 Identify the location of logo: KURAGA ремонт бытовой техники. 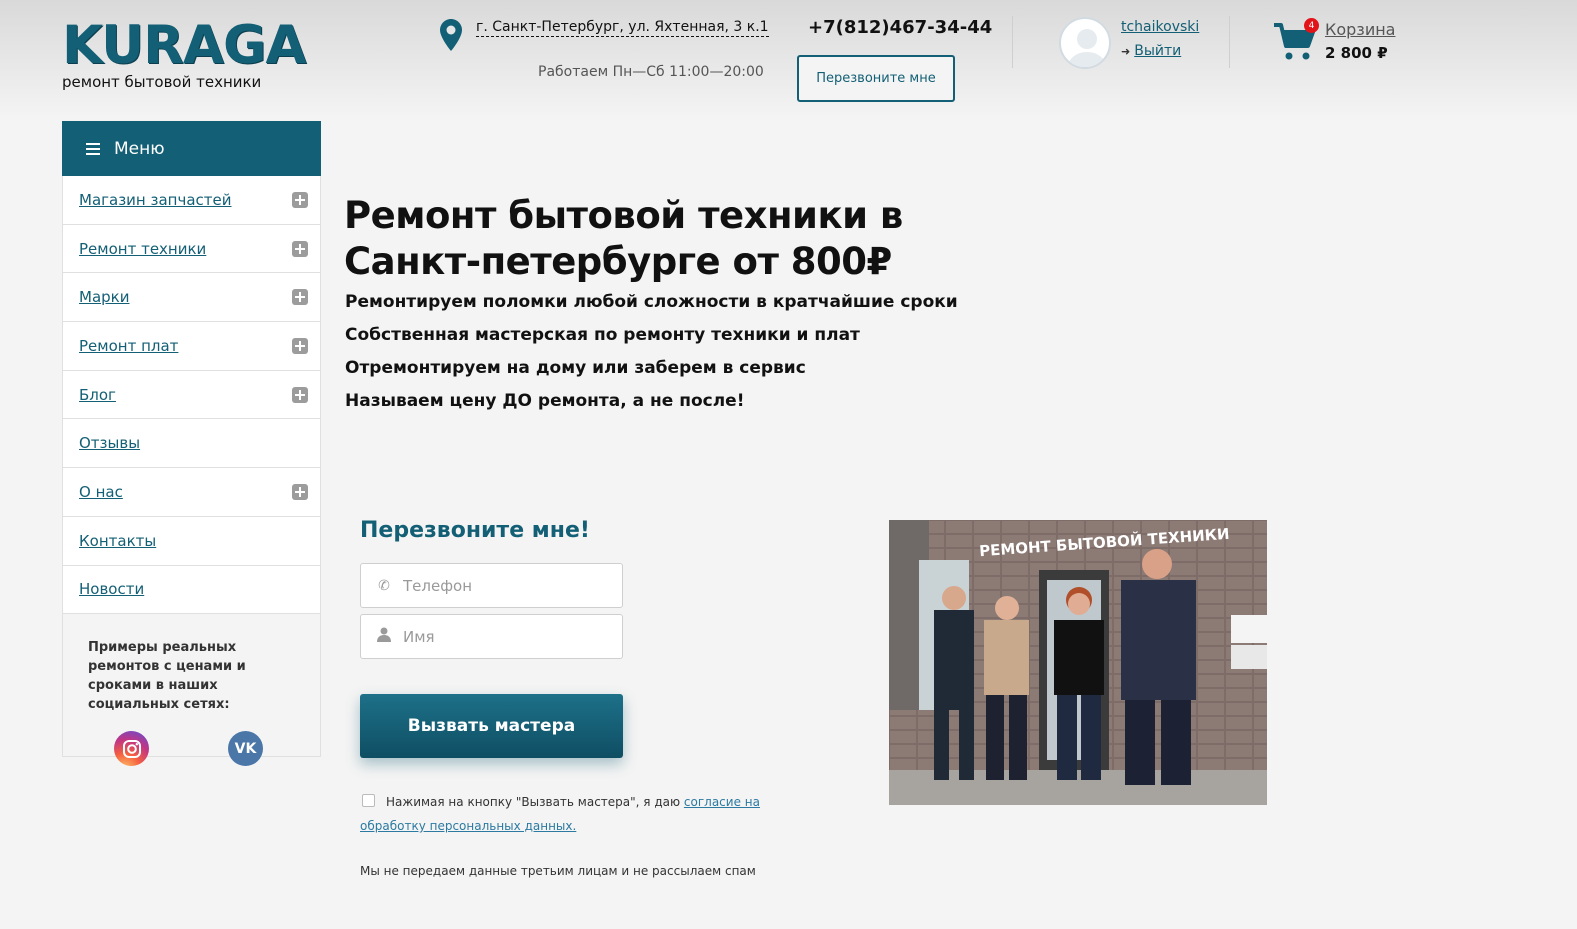
(184, 53).